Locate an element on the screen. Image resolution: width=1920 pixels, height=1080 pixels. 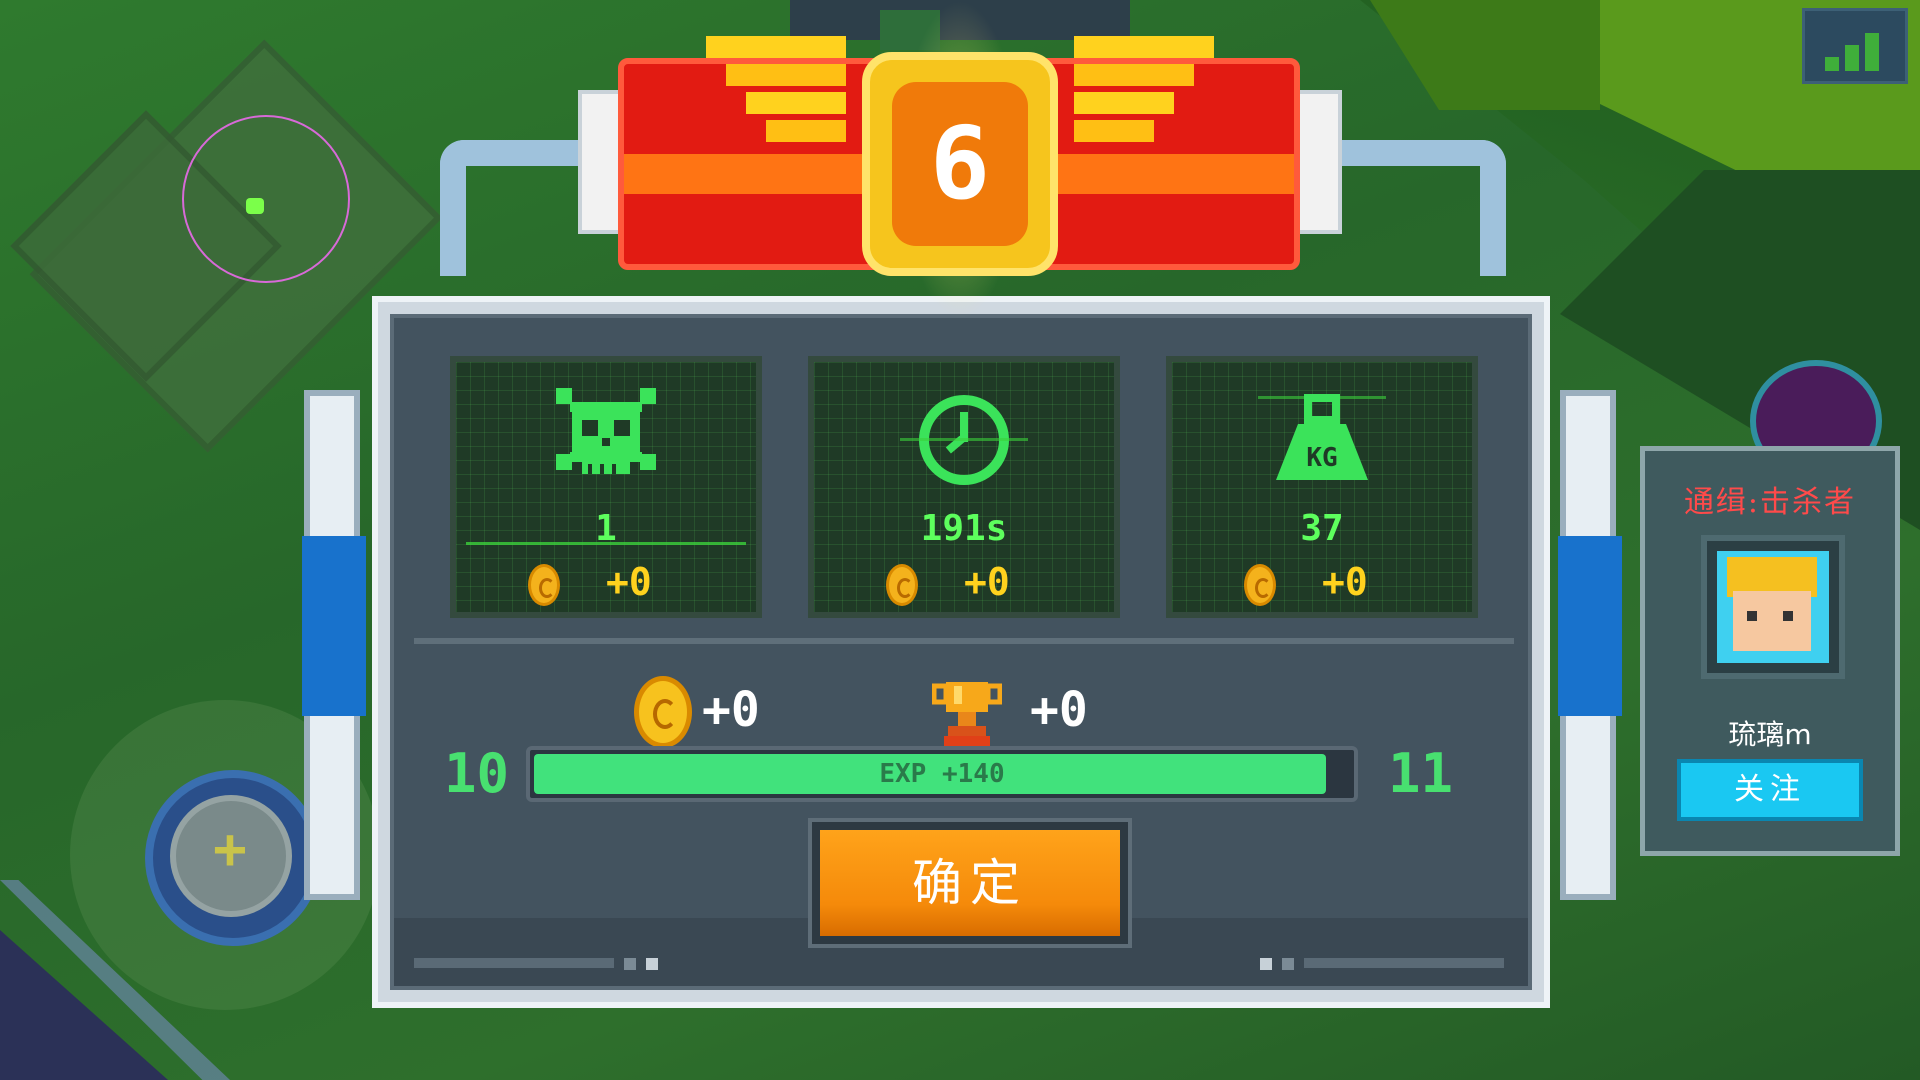
kills-value: 1 is located at coordinates (606, 528).